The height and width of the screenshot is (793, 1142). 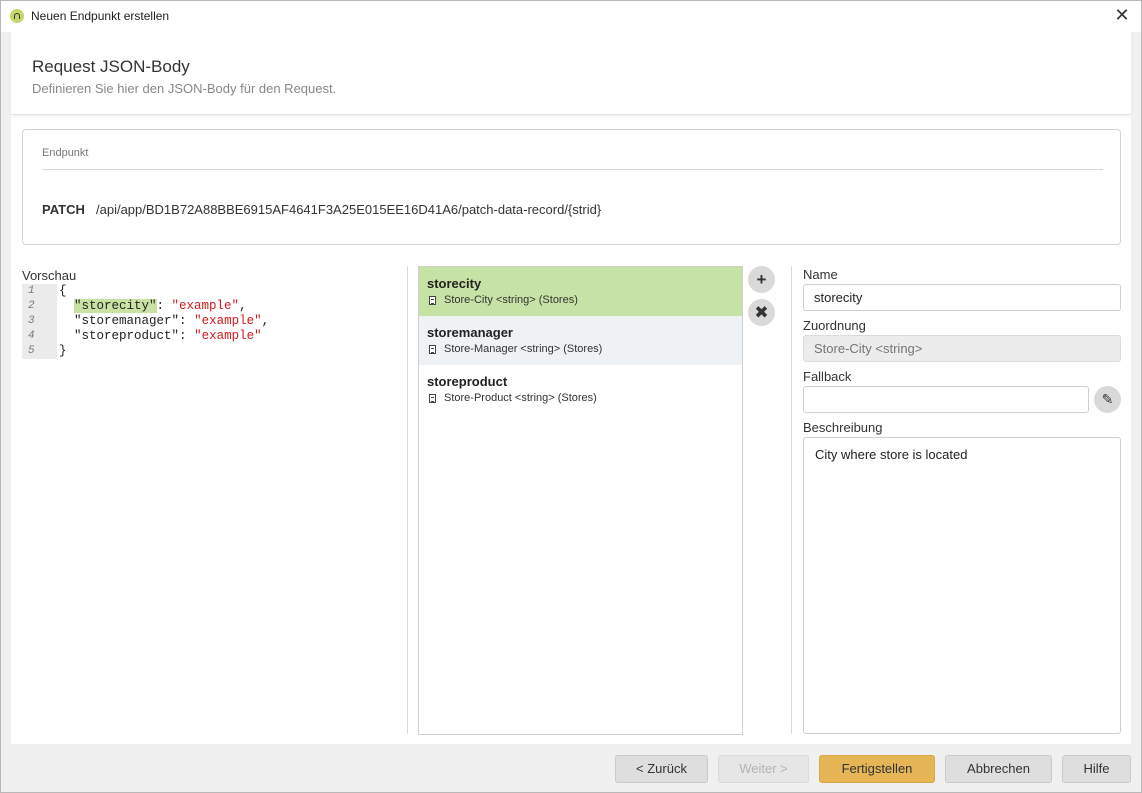 What do you see at coordinates (207, 291) in the screenshot?
I see `code-line: 1{` at bounding box center [207, 291].